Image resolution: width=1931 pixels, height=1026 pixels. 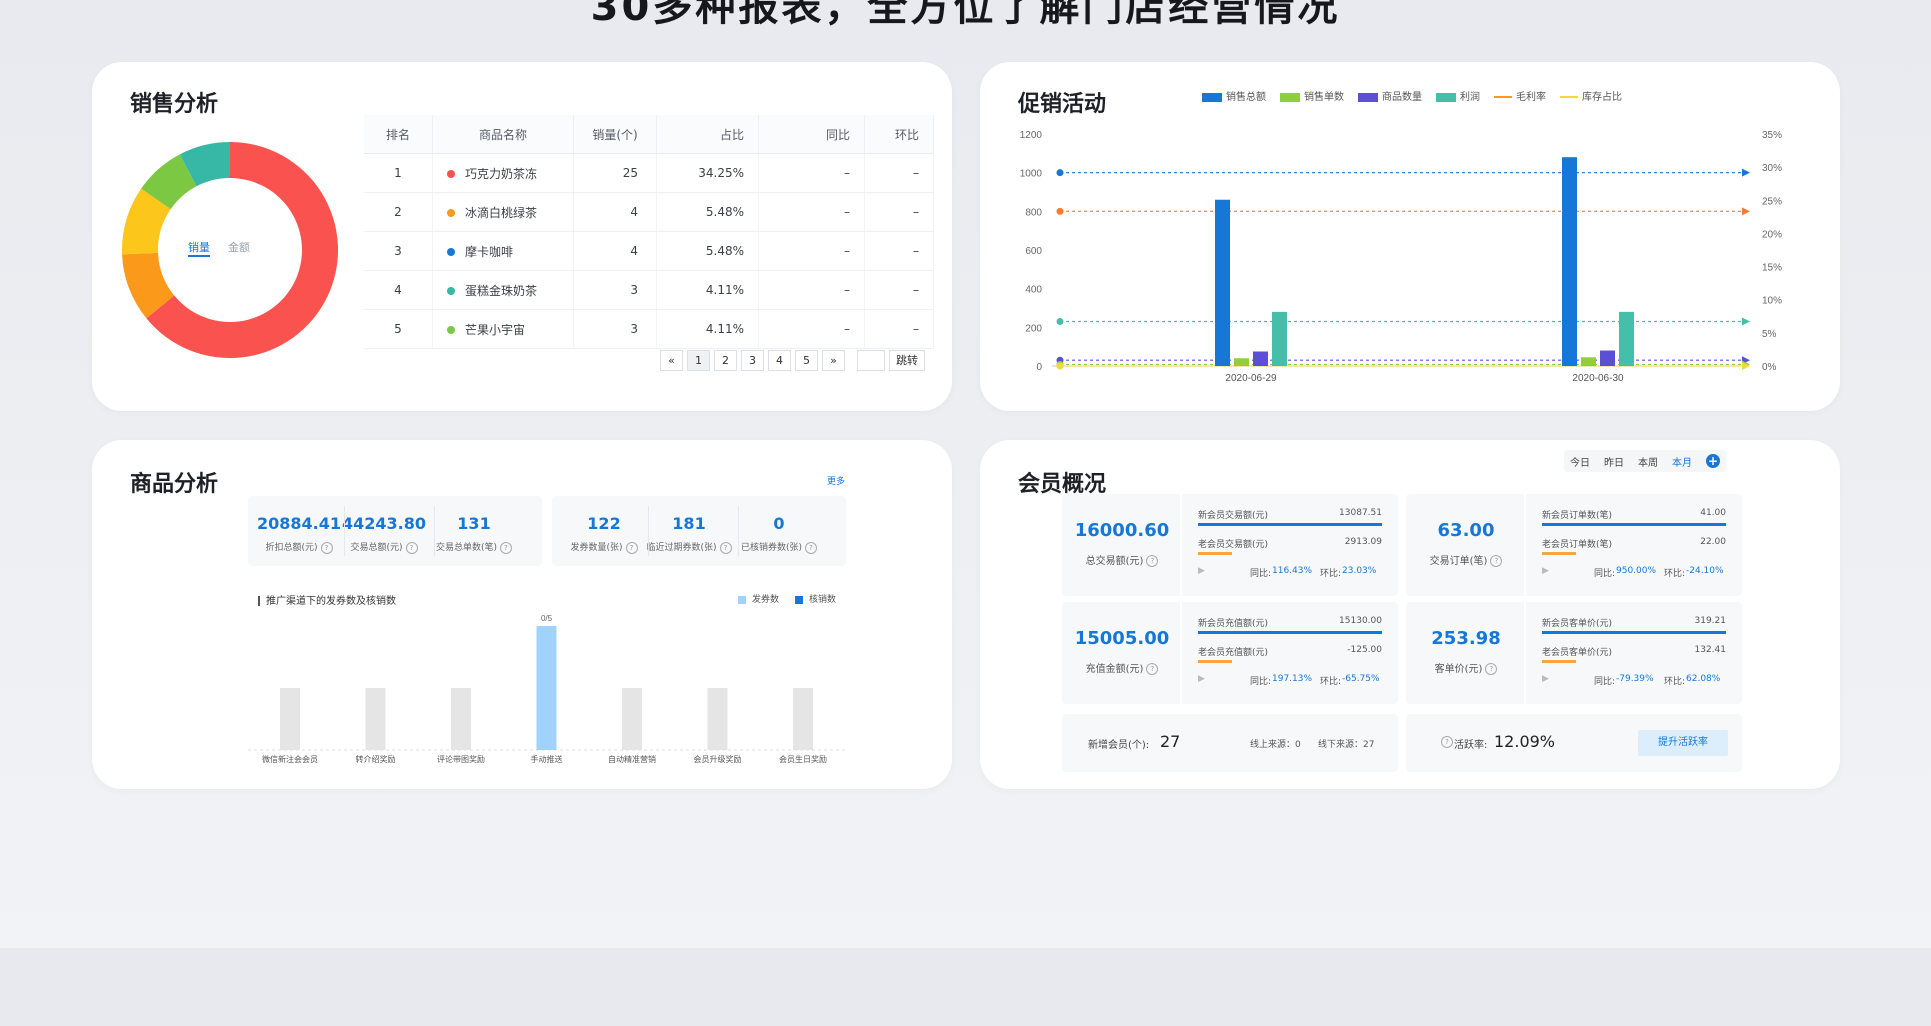 I want to click on tab-this-month: 本月, so click(x=1682, y=461).